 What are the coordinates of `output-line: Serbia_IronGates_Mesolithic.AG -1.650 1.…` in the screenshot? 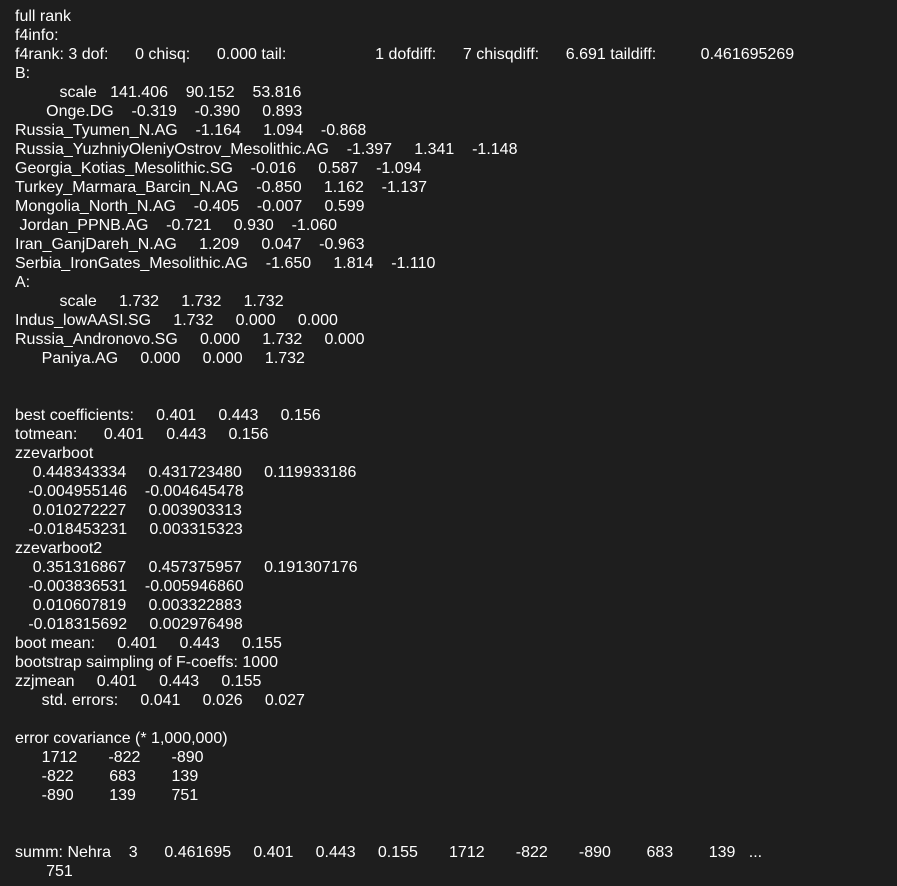 It's located at (225, 263).